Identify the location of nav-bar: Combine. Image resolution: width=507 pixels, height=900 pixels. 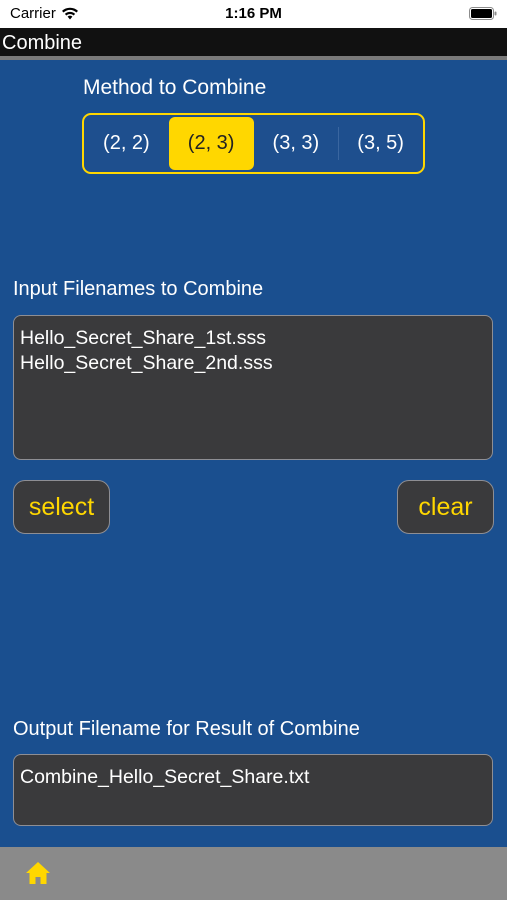
(253, 44).